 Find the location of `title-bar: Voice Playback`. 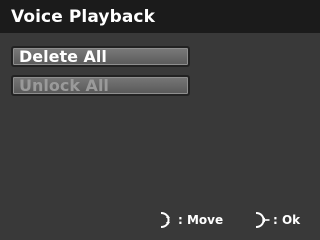

title-bar: Voice Playback is located at coordinates (160, 16).